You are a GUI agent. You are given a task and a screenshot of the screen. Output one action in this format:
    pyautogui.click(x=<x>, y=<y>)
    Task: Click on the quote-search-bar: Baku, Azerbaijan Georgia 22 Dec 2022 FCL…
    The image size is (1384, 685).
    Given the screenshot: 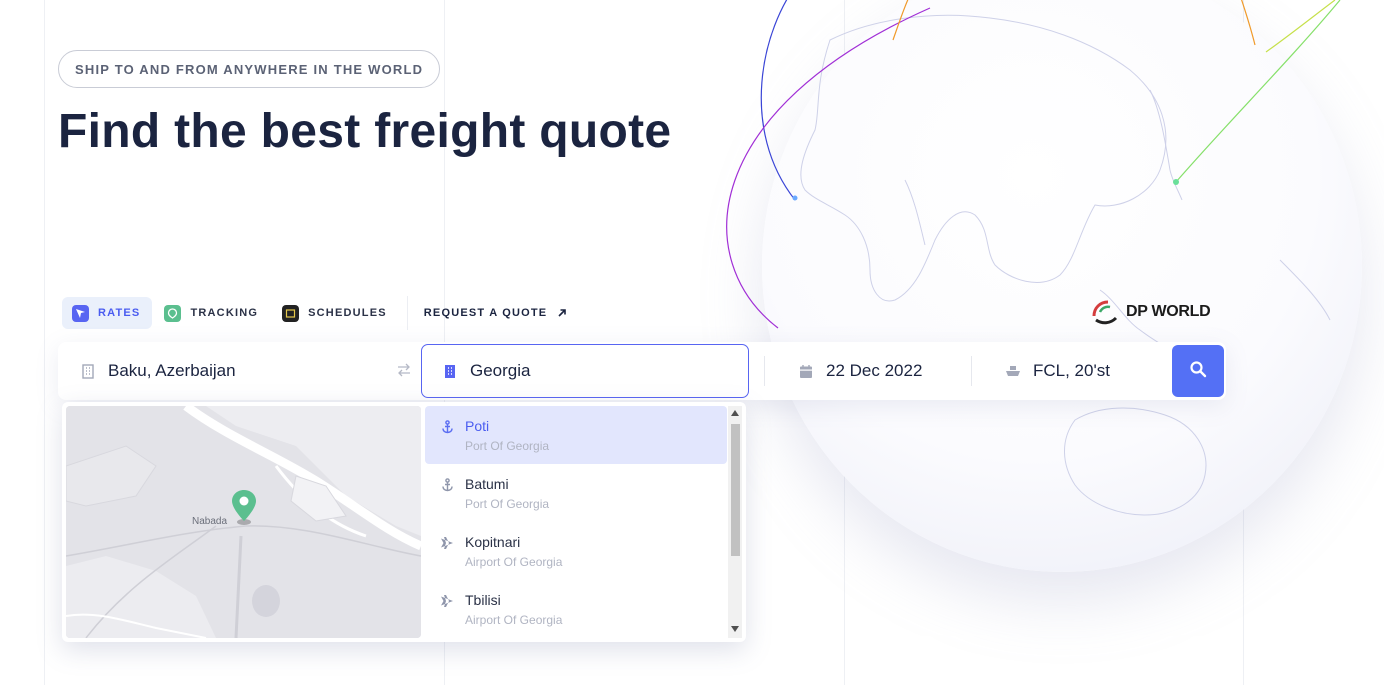 What is the action you would take?
    pyautogui.click(x=642, y=371)
    